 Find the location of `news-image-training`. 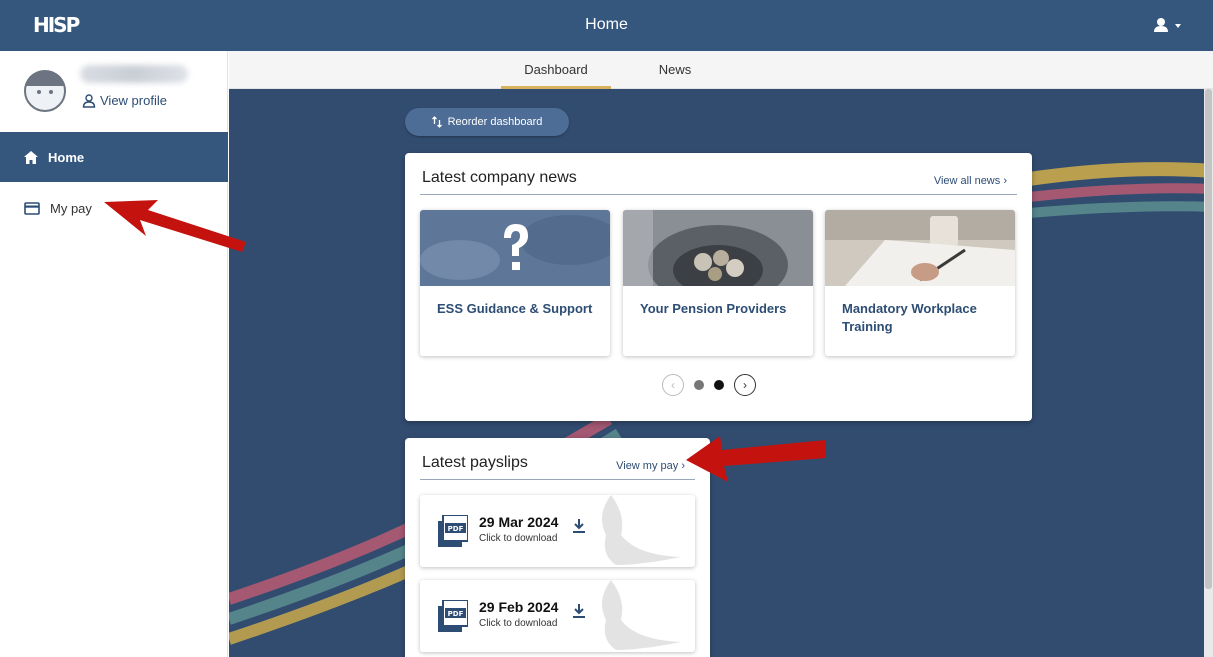

news-image-training is located at coordinates (920, 248).